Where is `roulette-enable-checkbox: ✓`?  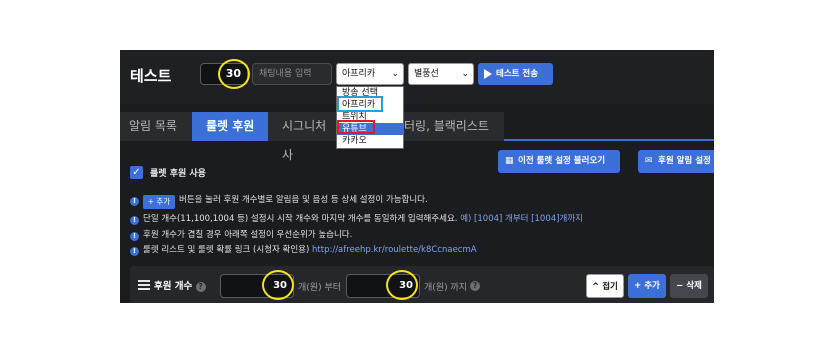 roulette-enable-checkbox: ✓ is located at coordinates (136, 172).